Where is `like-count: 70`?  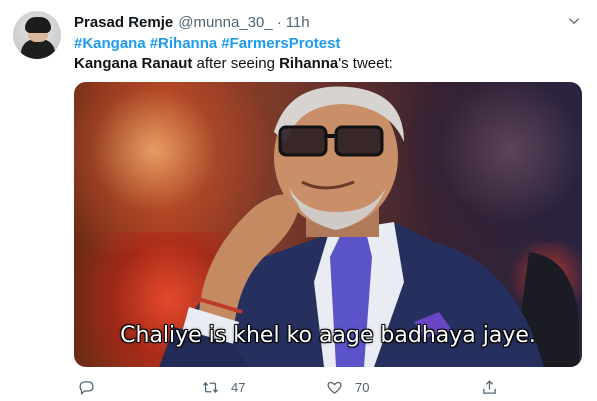
like-count: 70 is located at coordinates (362, 387).